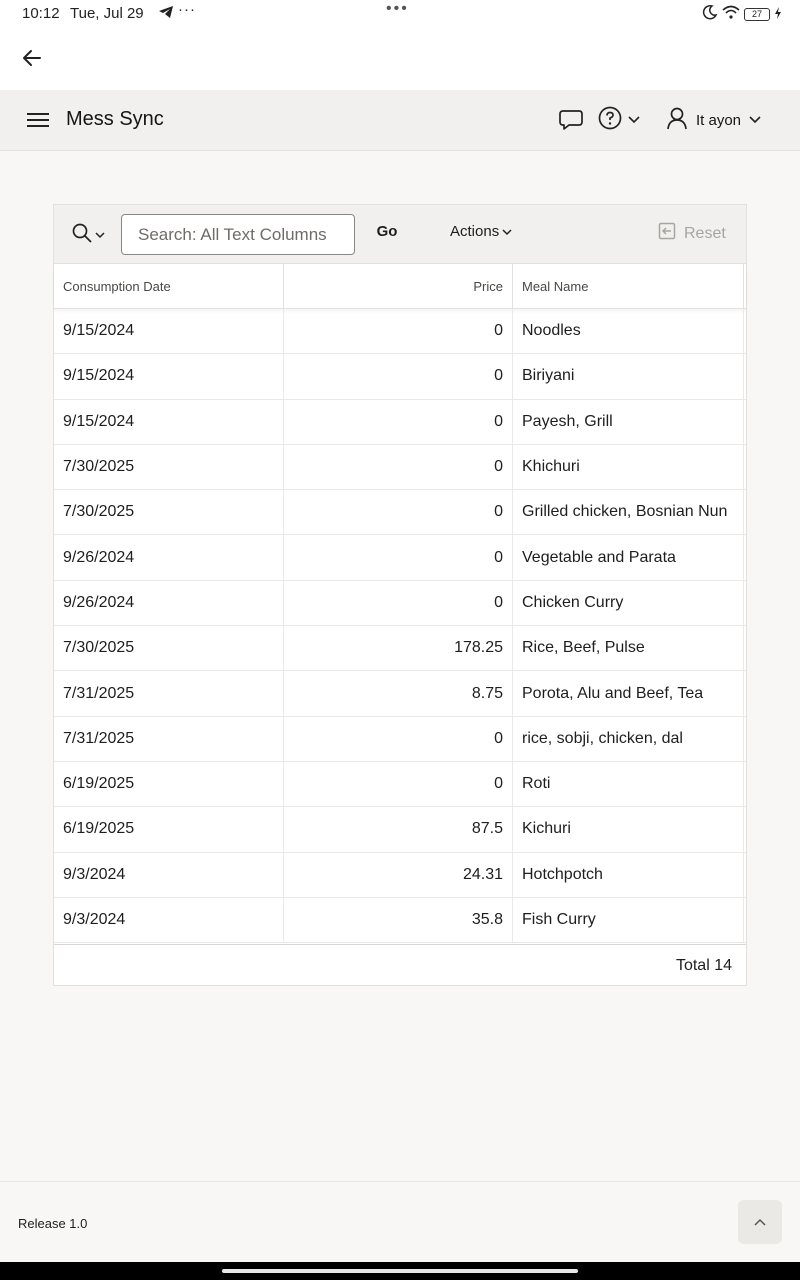  I want to click on table-row: 7/31/2025 8.75 Porota, Alu and Beef, Tea, so click(400, 694).